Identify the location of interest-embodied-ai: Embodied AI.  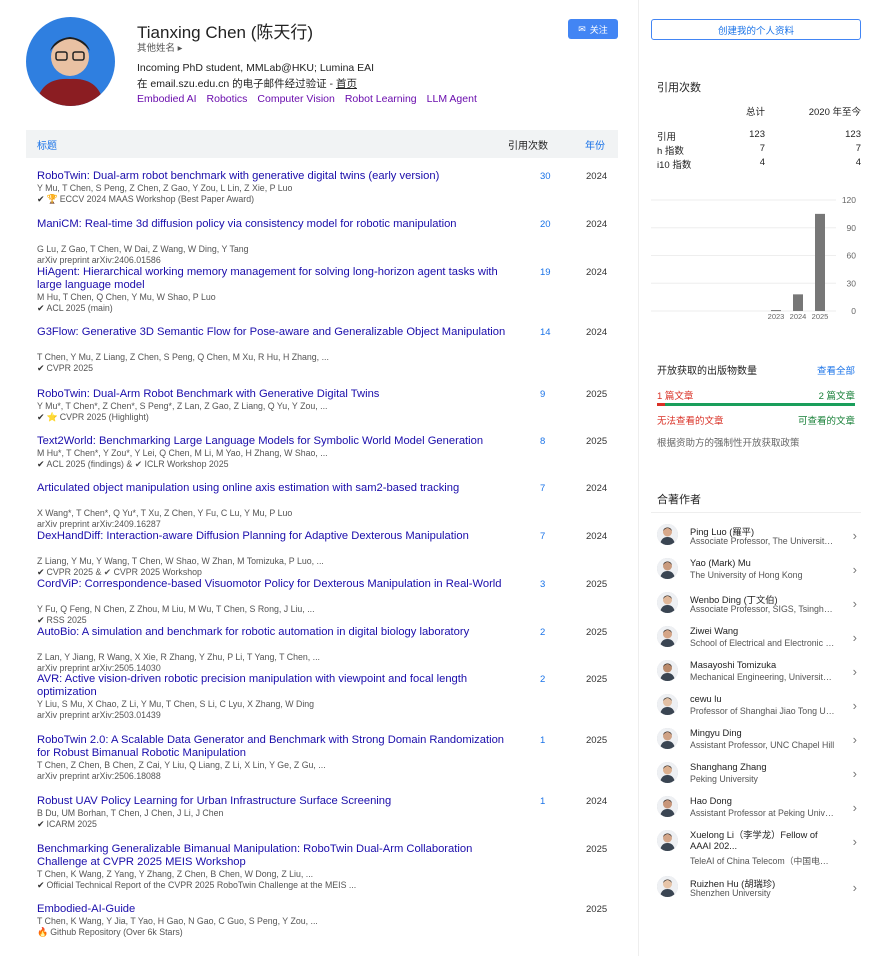
(167, 99).